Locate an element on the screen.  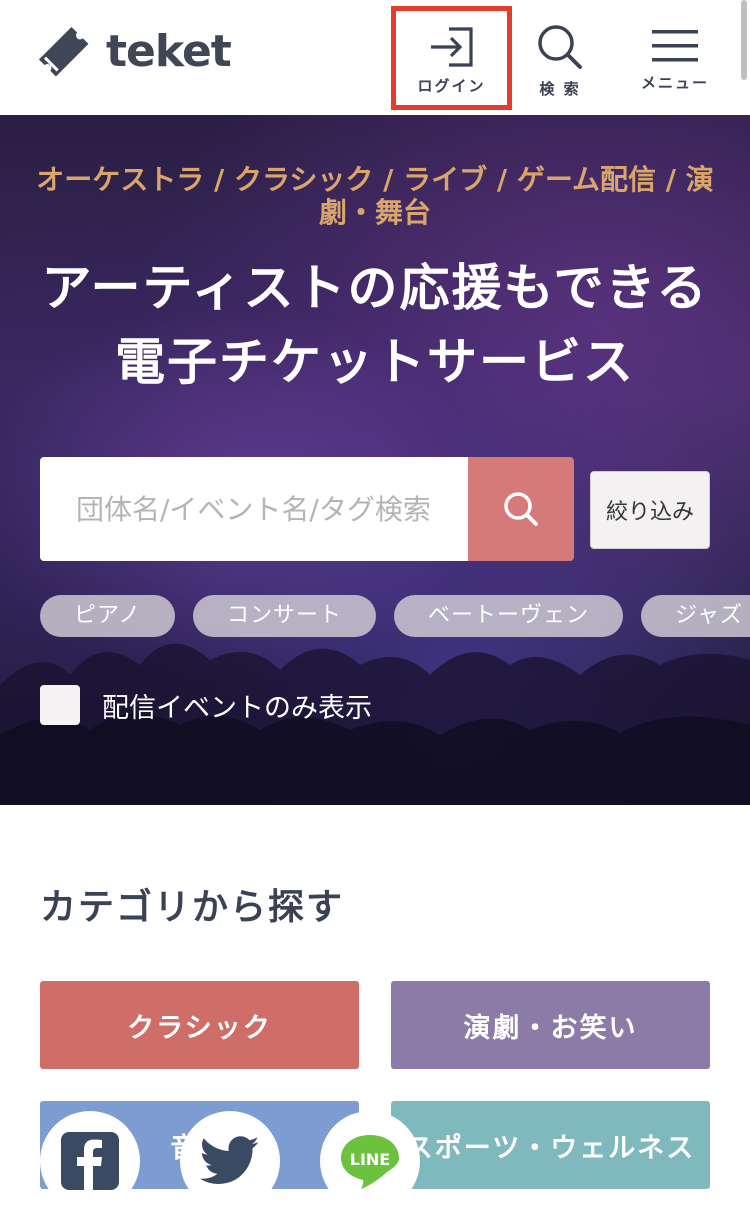
menu-button: メニュー is located at coordinates (675, 66).